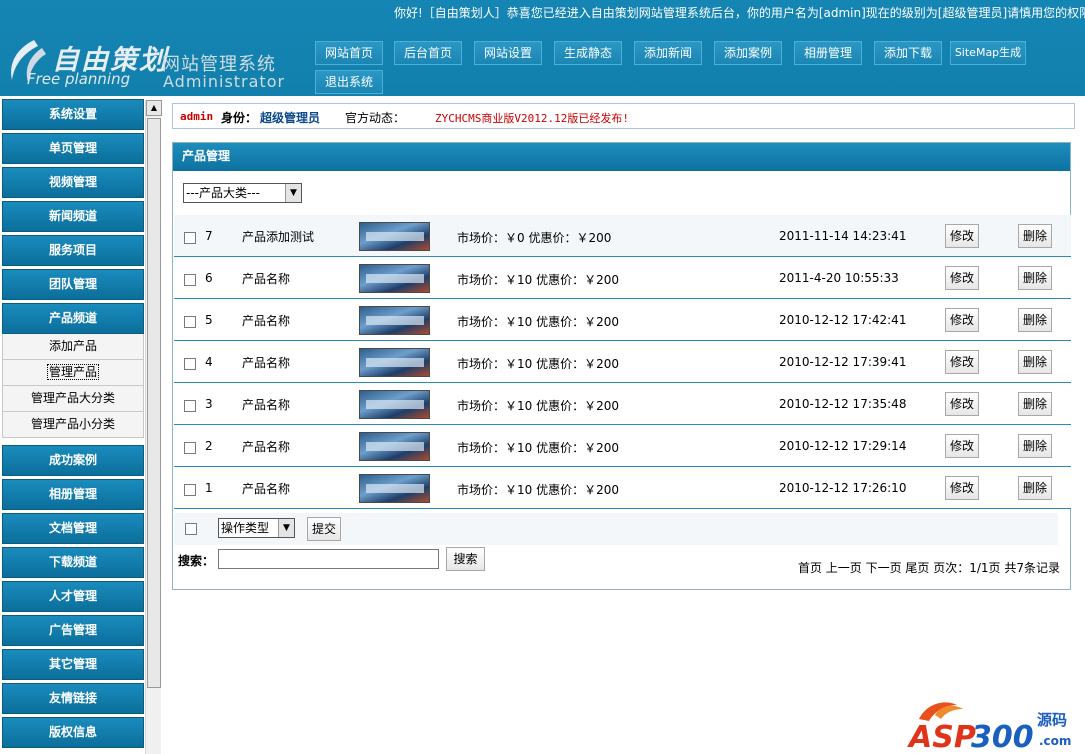 The image size is (1085, 754). What do you see at coordinates (73, 562) in the screenshot?
I see `sidebar-item-downloads: 下载频道` at bounding box center [73, 562].